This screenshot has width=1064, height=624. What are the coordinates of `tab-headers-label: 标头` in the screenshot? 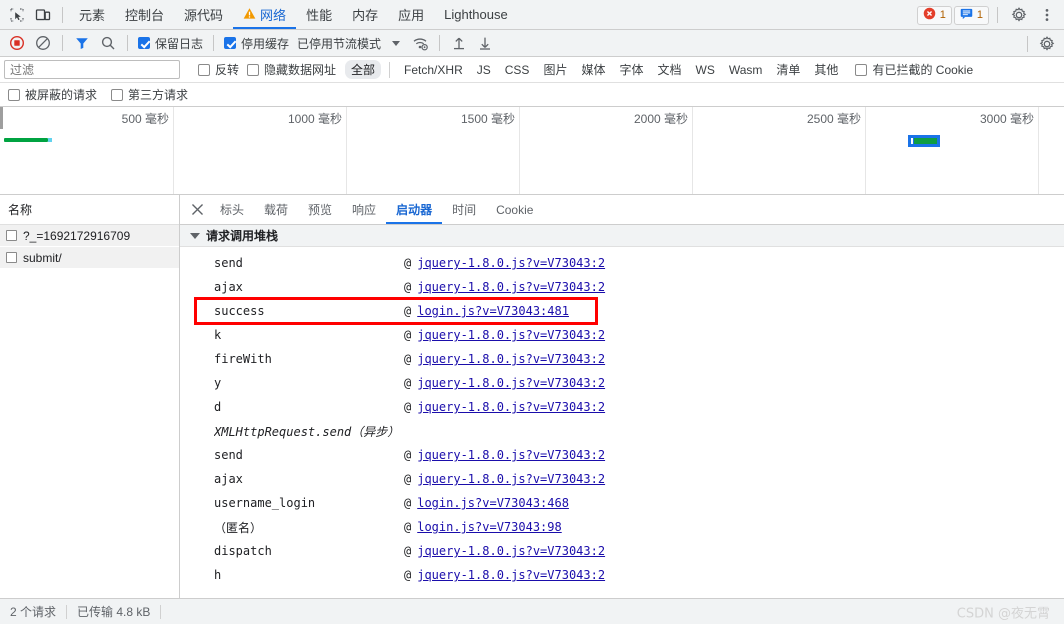 It's located at (232, 210).